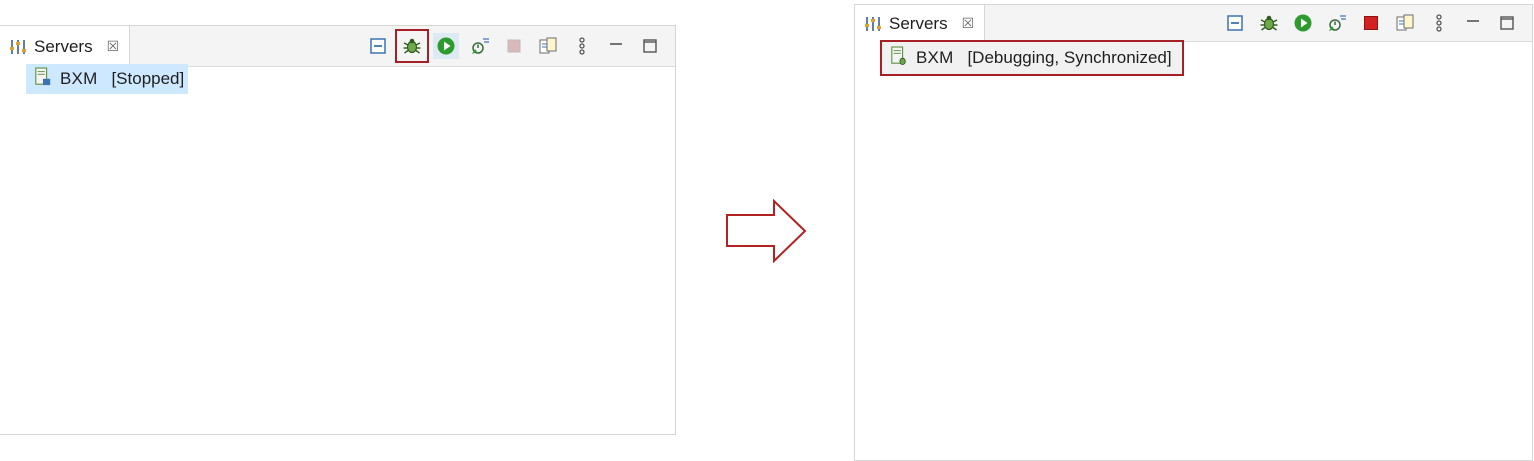  What do you see at coordinates (766, 231) in the screenshot?
I see `right-arrow-icon` at bounding box center [766, 231].